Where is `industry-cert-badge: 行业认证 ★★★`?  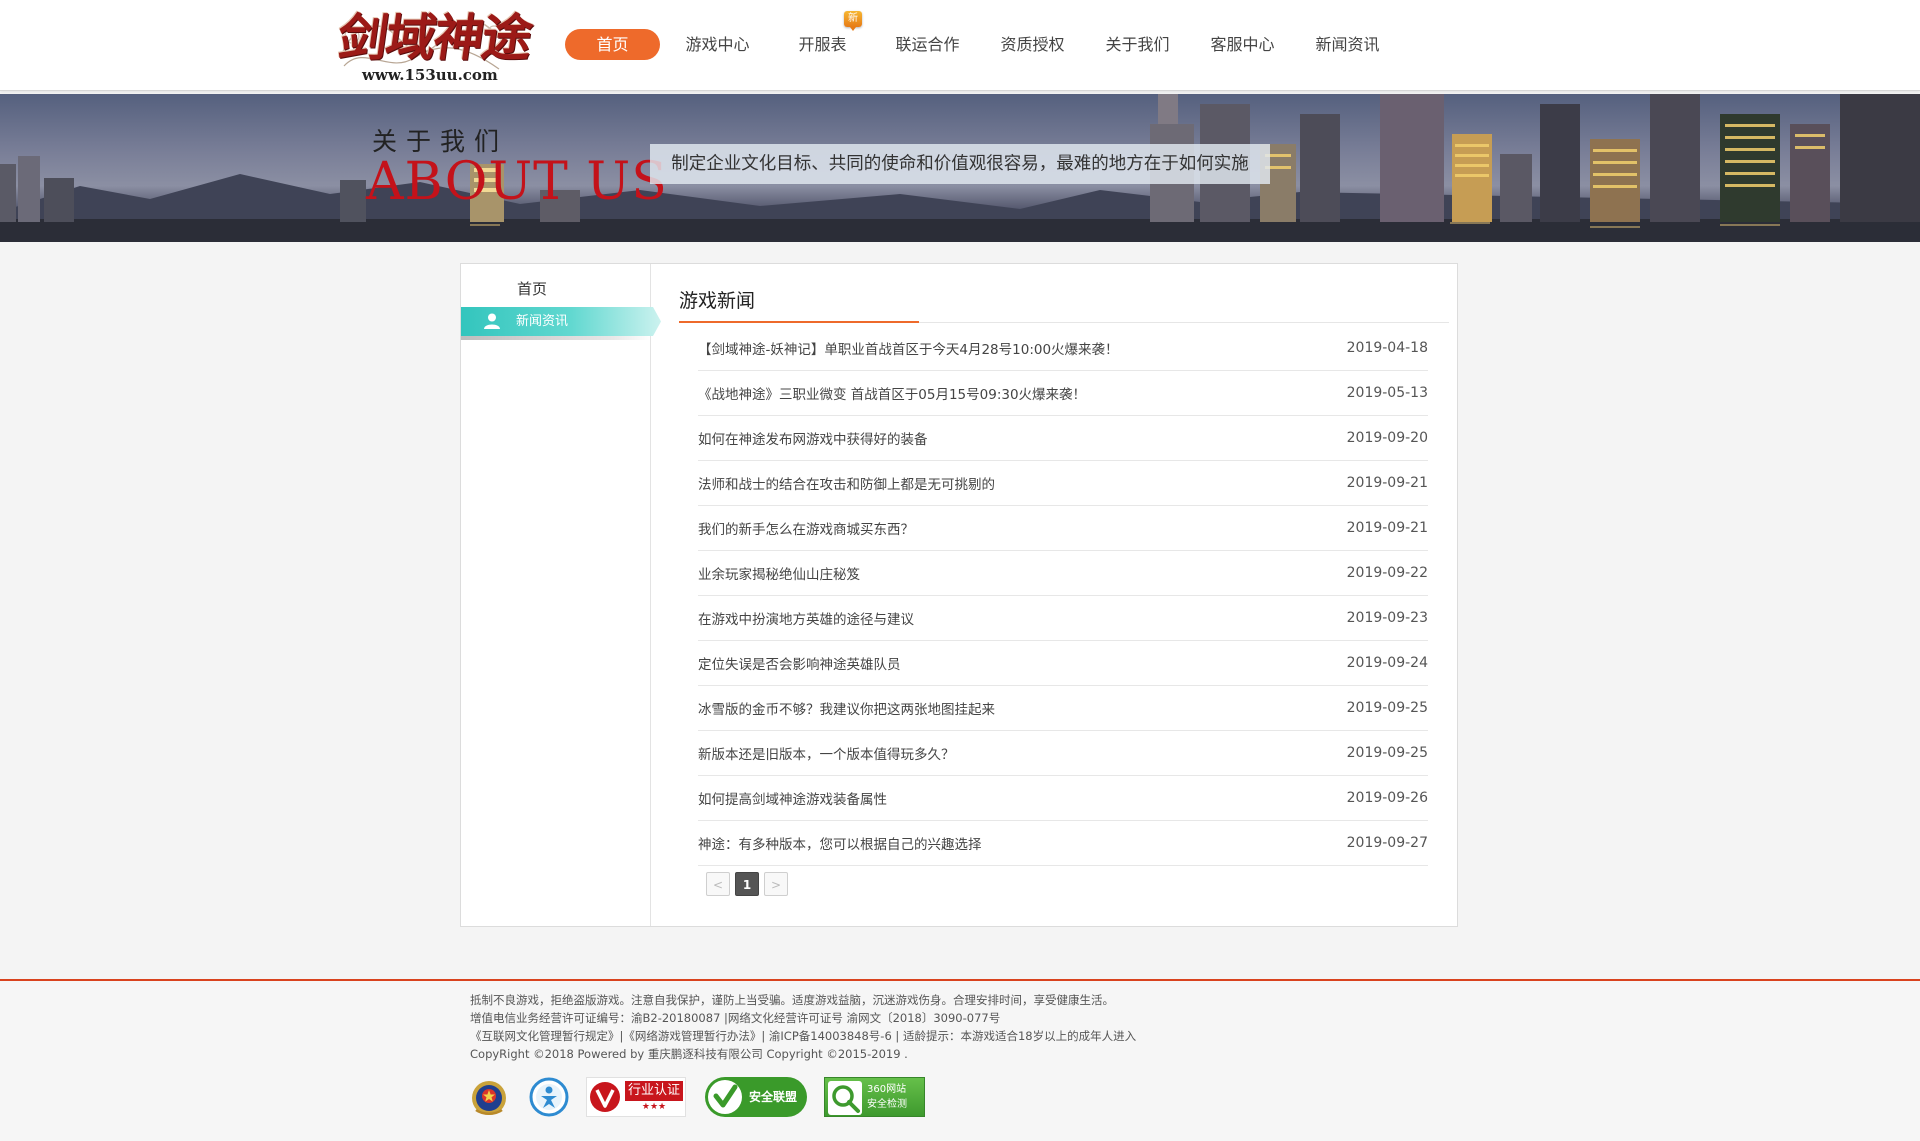 industry-cert-badge: 行业认证 ★★★ is located at coordinates (636, 1097).